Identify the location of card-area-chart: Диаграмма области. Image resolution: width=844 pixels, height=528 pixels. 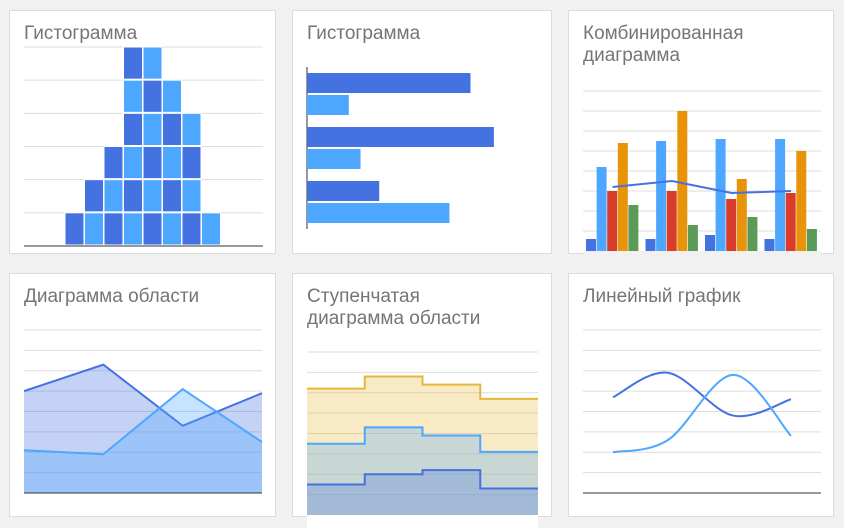
(142, 395).